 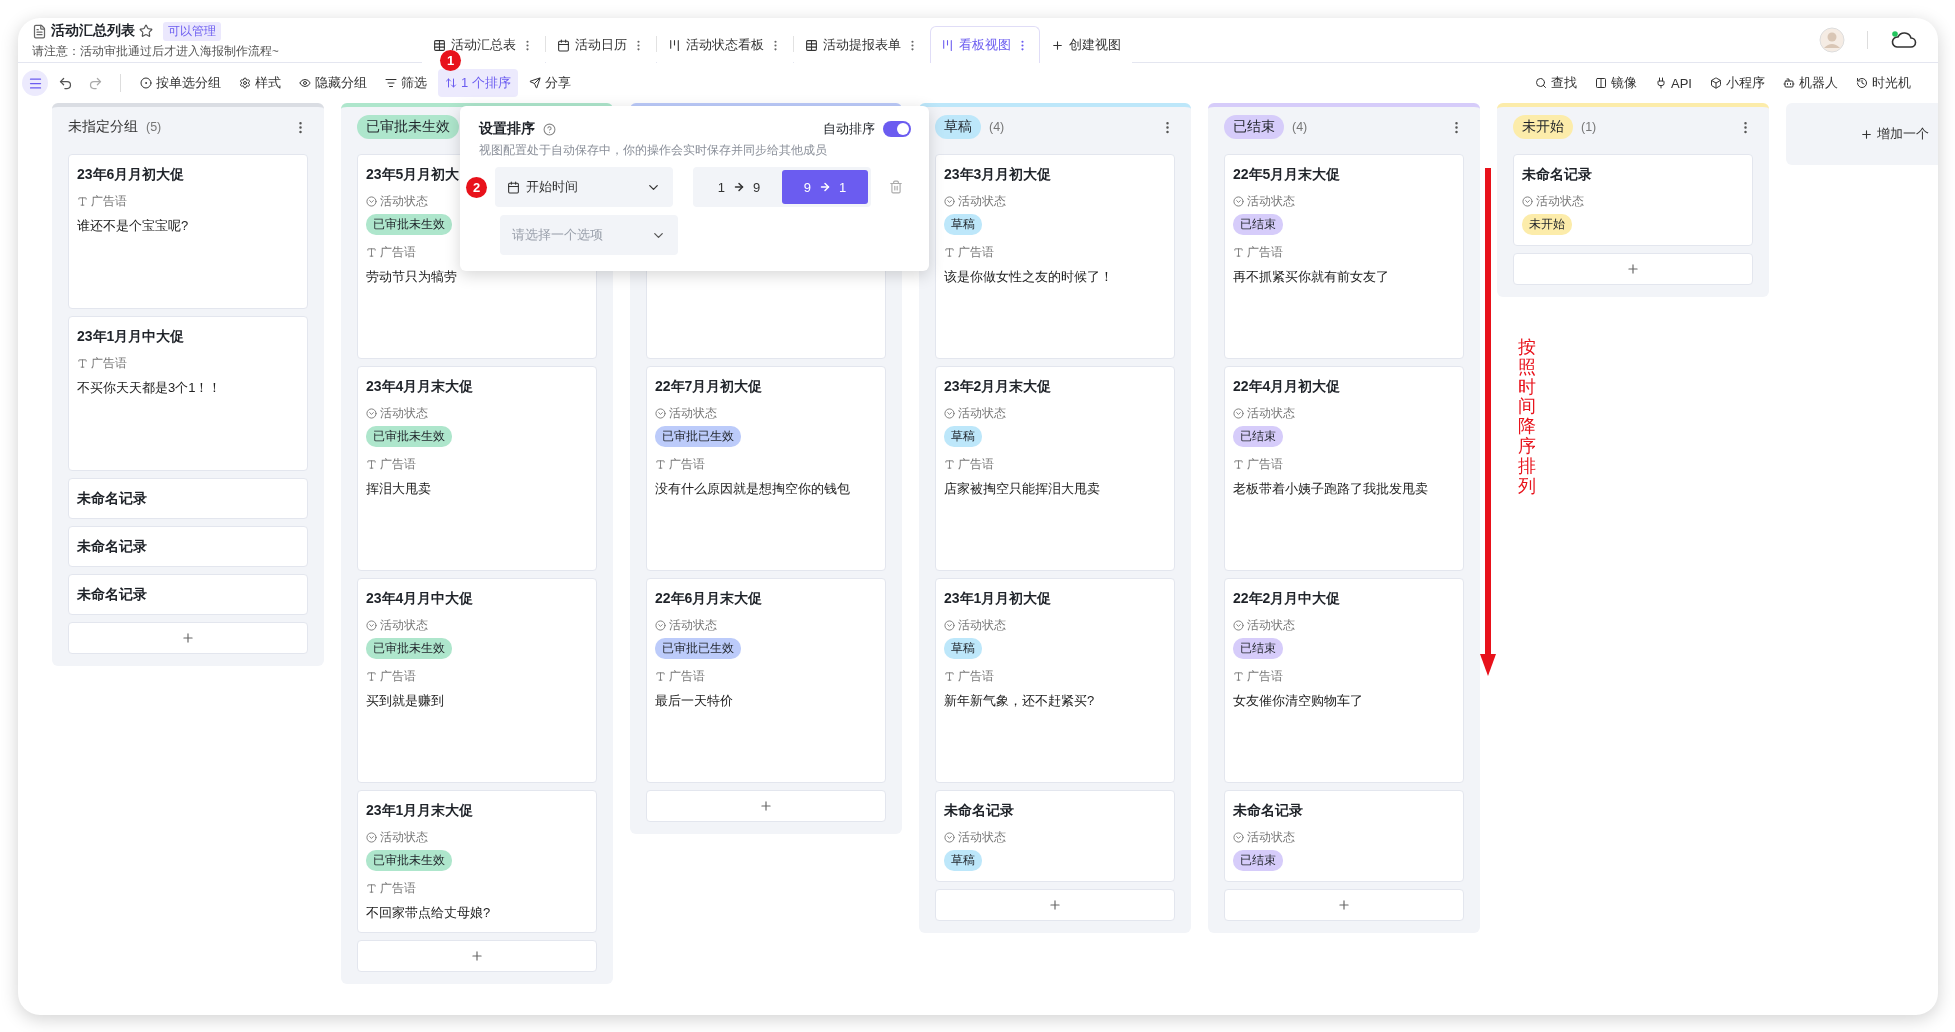 What do you see at coordinates (133, 226) in the screenshot?
I see `slogan-text: 谁还不是个宝宝呢?` at bounding box center [133, 226].